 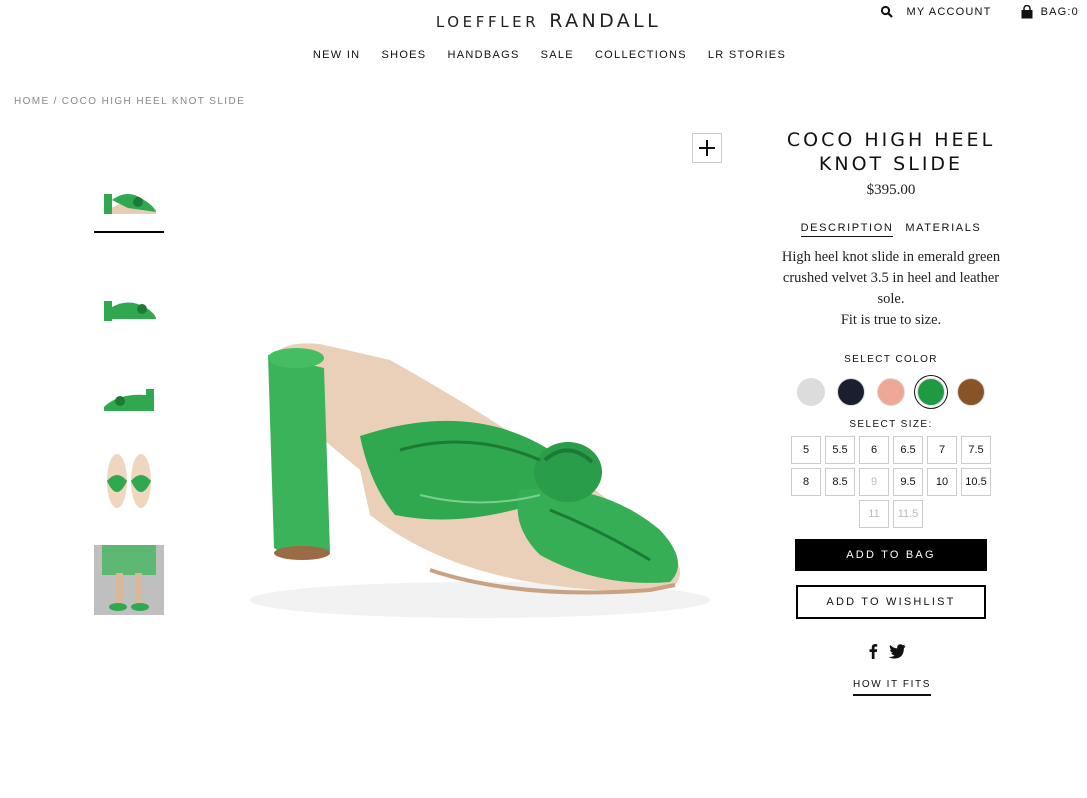 What do you see at coordinates (840, 482) in the screenshot?
I see `size-option-8-5: 8.5` at bounding box center [840, 482].